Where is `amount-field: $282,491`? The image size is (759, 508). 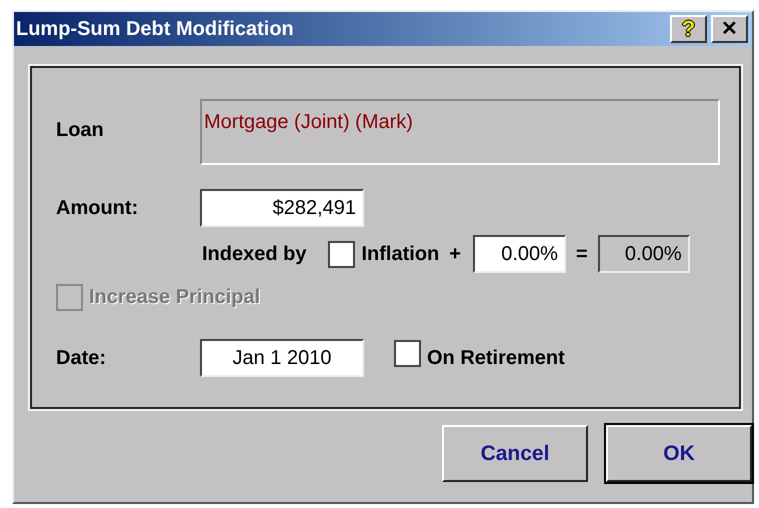 amount-field: $282,491 is located at coordinates (282, 208).